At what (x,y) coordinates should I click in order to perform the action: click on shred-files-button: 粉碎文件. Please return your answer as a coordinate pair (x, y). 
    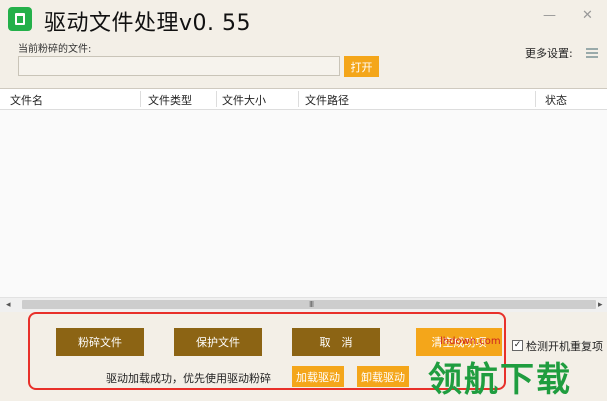
    Looking at the image, I should click on (100, 342).